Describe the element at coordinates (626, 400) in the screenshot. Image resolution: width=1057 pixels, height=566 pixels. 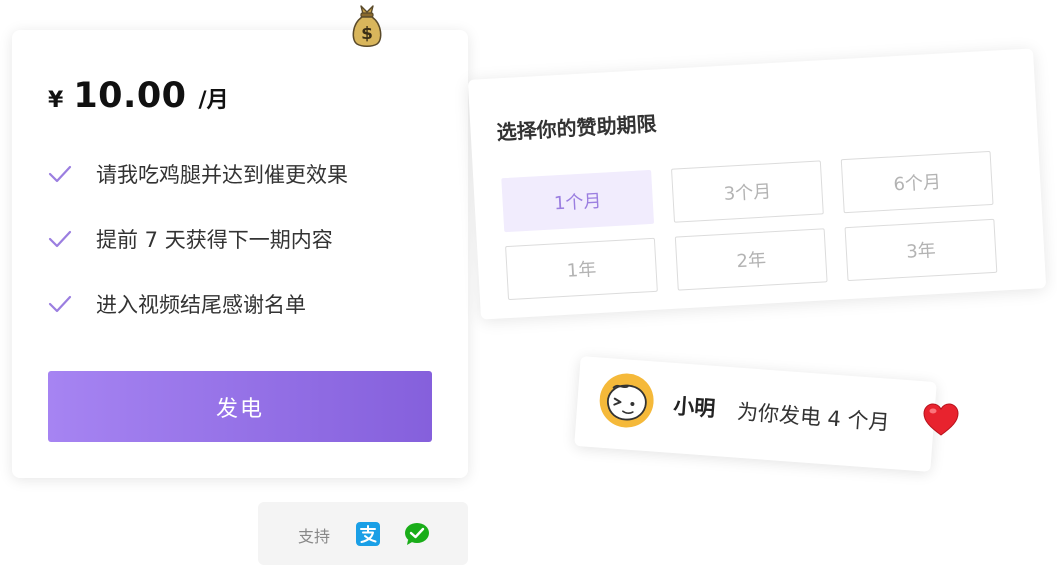
I see `avatar` at that location.